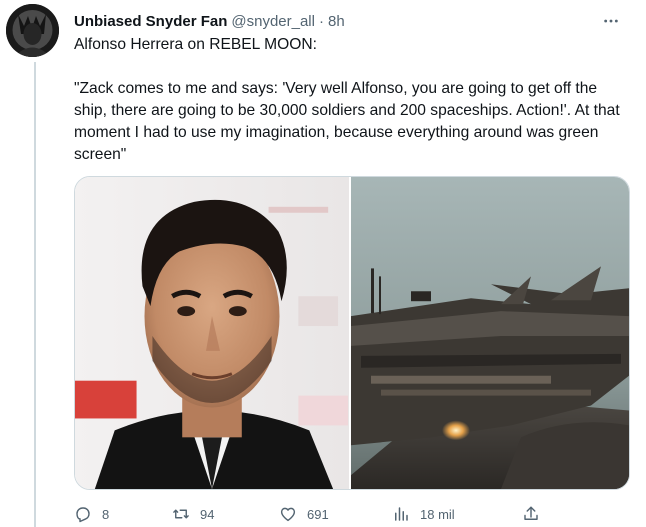  I want to click on author-handle: @snyder_all, so click(273, 21).